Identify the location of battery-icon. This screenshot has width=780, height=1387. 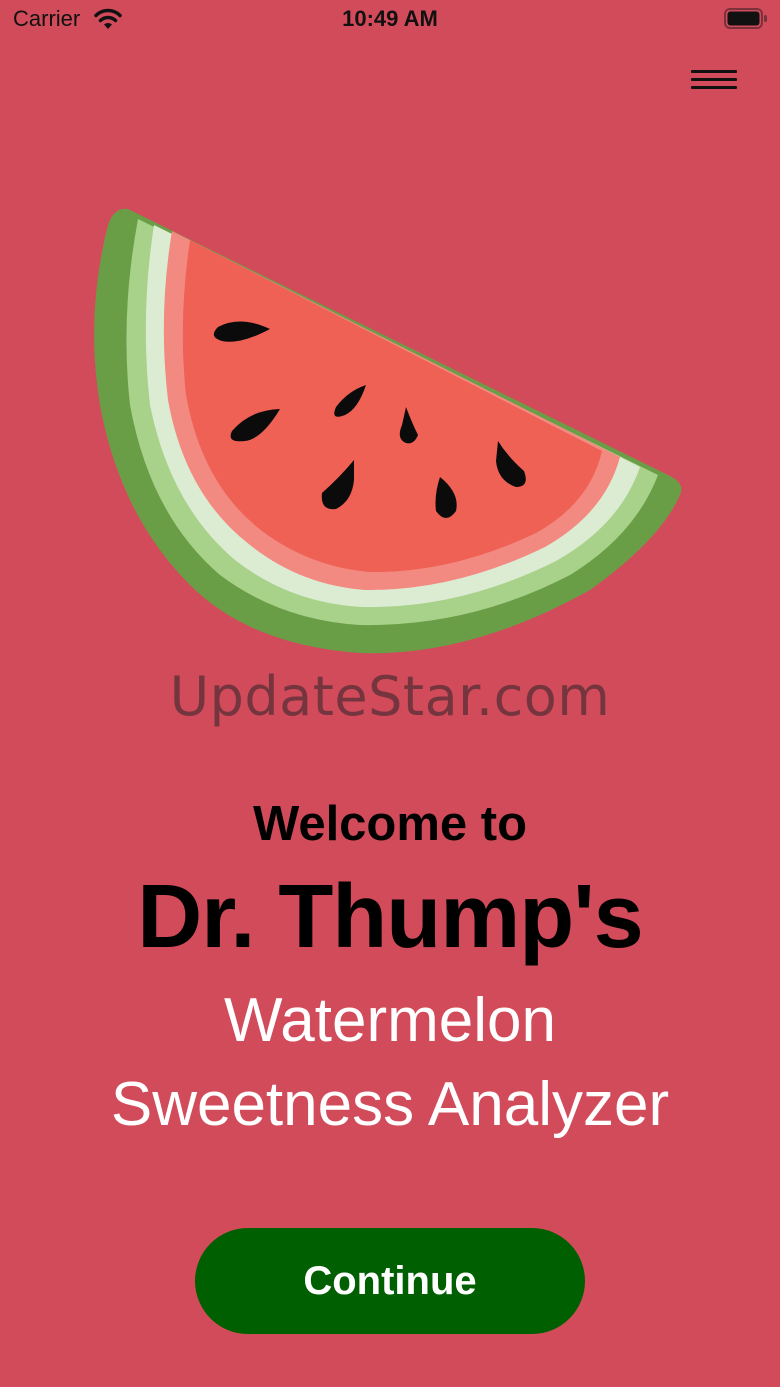
(746, 21).